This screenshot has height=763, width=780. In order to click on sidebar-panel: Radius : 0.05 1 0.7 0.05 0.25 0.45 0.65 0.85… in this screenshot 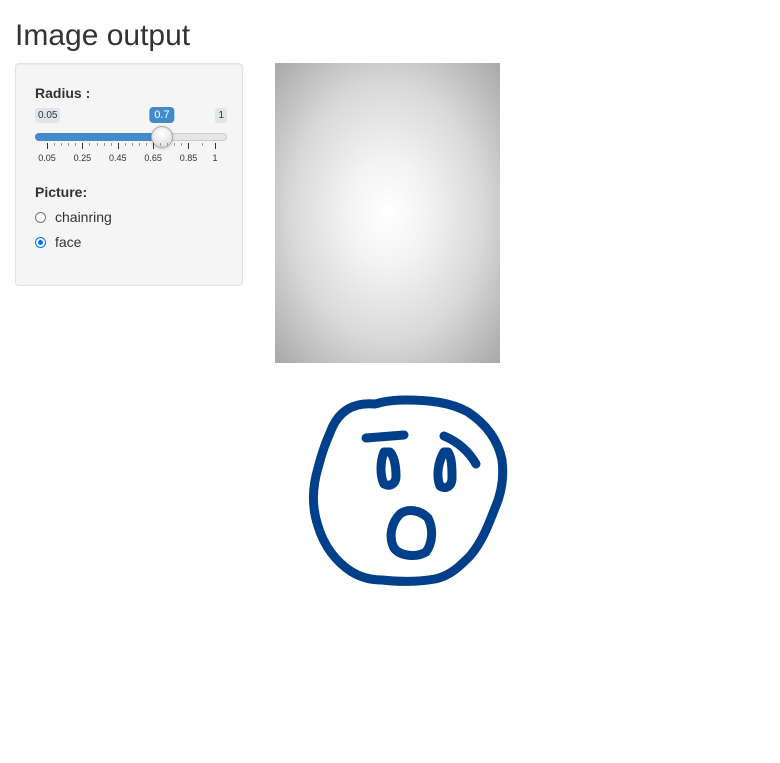, I will do `click(129, 174)`.